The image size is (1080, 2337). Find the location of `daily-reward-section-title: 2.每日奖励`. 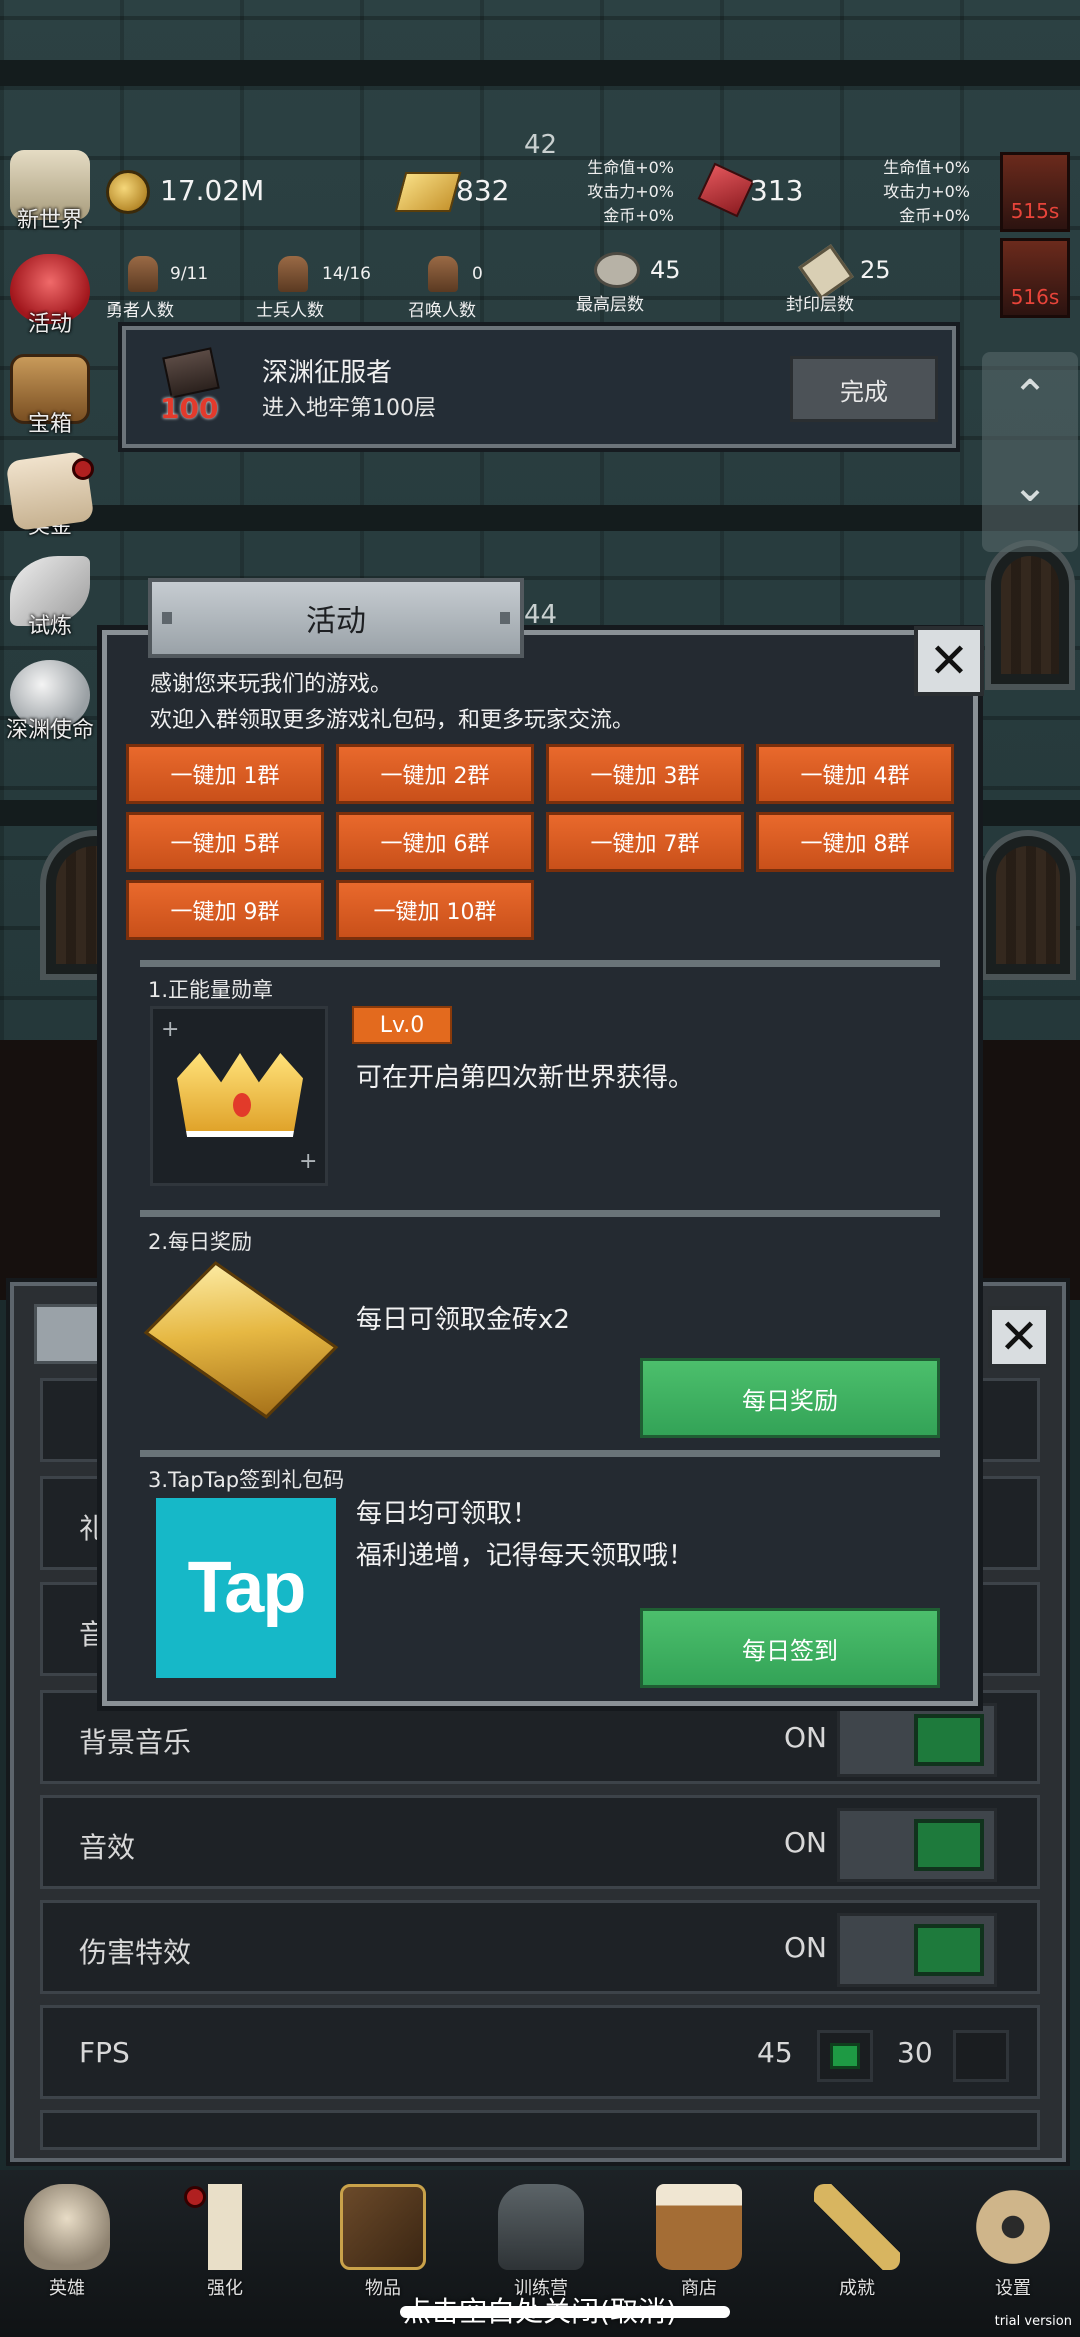

daily-reward-section-title: 2.每日奖励 is located at coordinates (200, 1242).